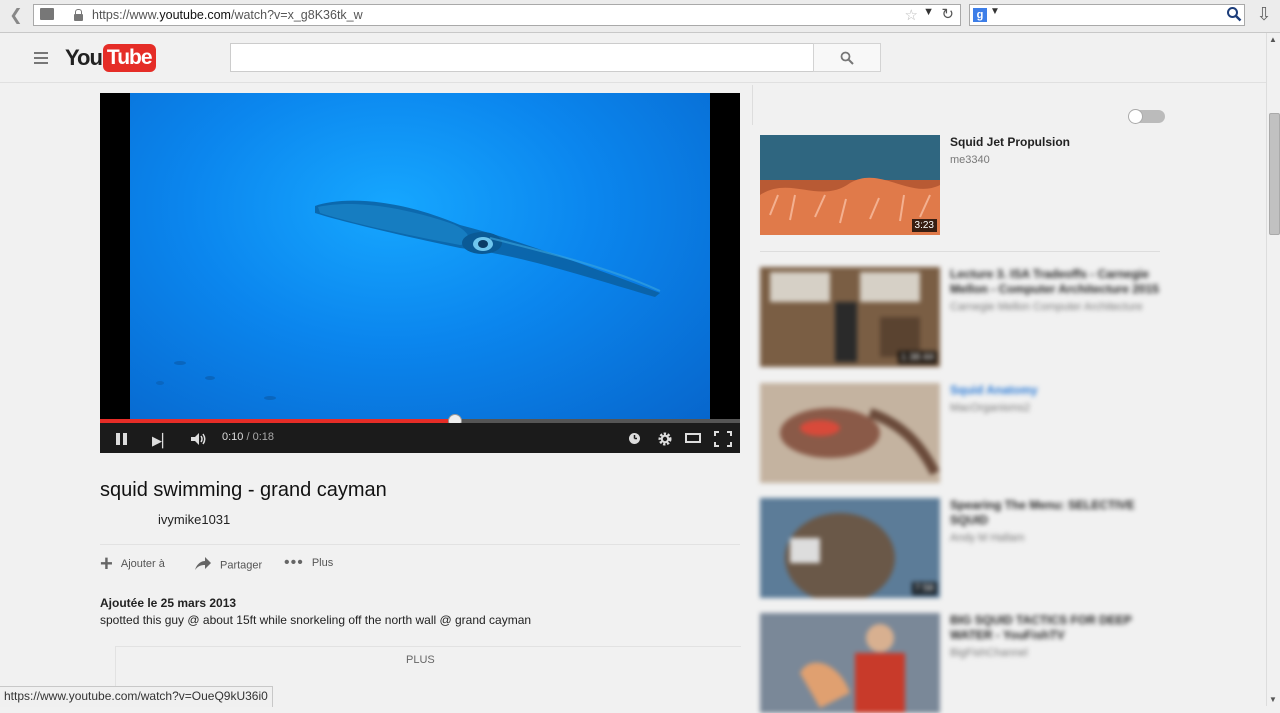 The image size is (1280, 713). What do you see at coordinates (126, 15) in the screenshot?
I see `url-prefix: https://www.` at bounding box center [126, 15].